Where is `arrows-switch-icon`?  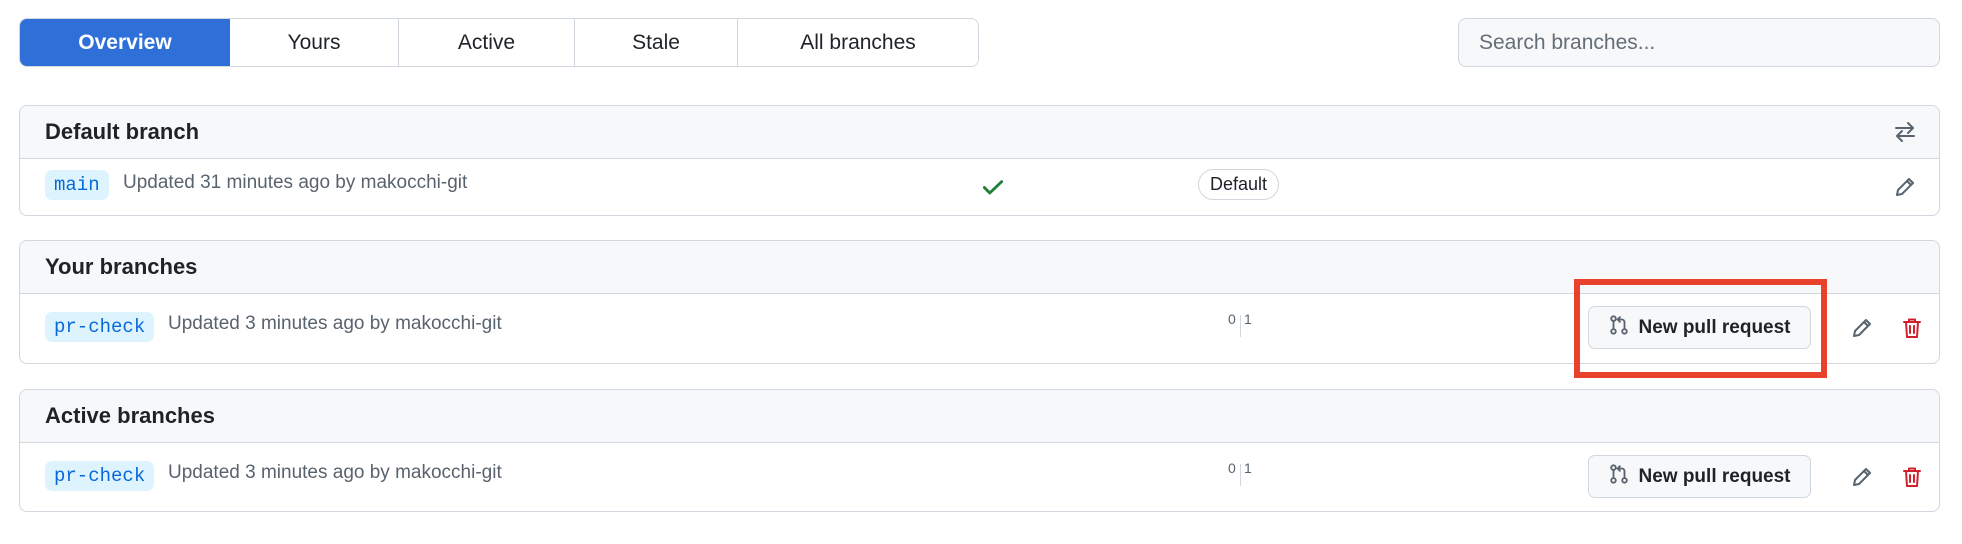
arrows-switch-icon is located at coordinates (1905, 132).